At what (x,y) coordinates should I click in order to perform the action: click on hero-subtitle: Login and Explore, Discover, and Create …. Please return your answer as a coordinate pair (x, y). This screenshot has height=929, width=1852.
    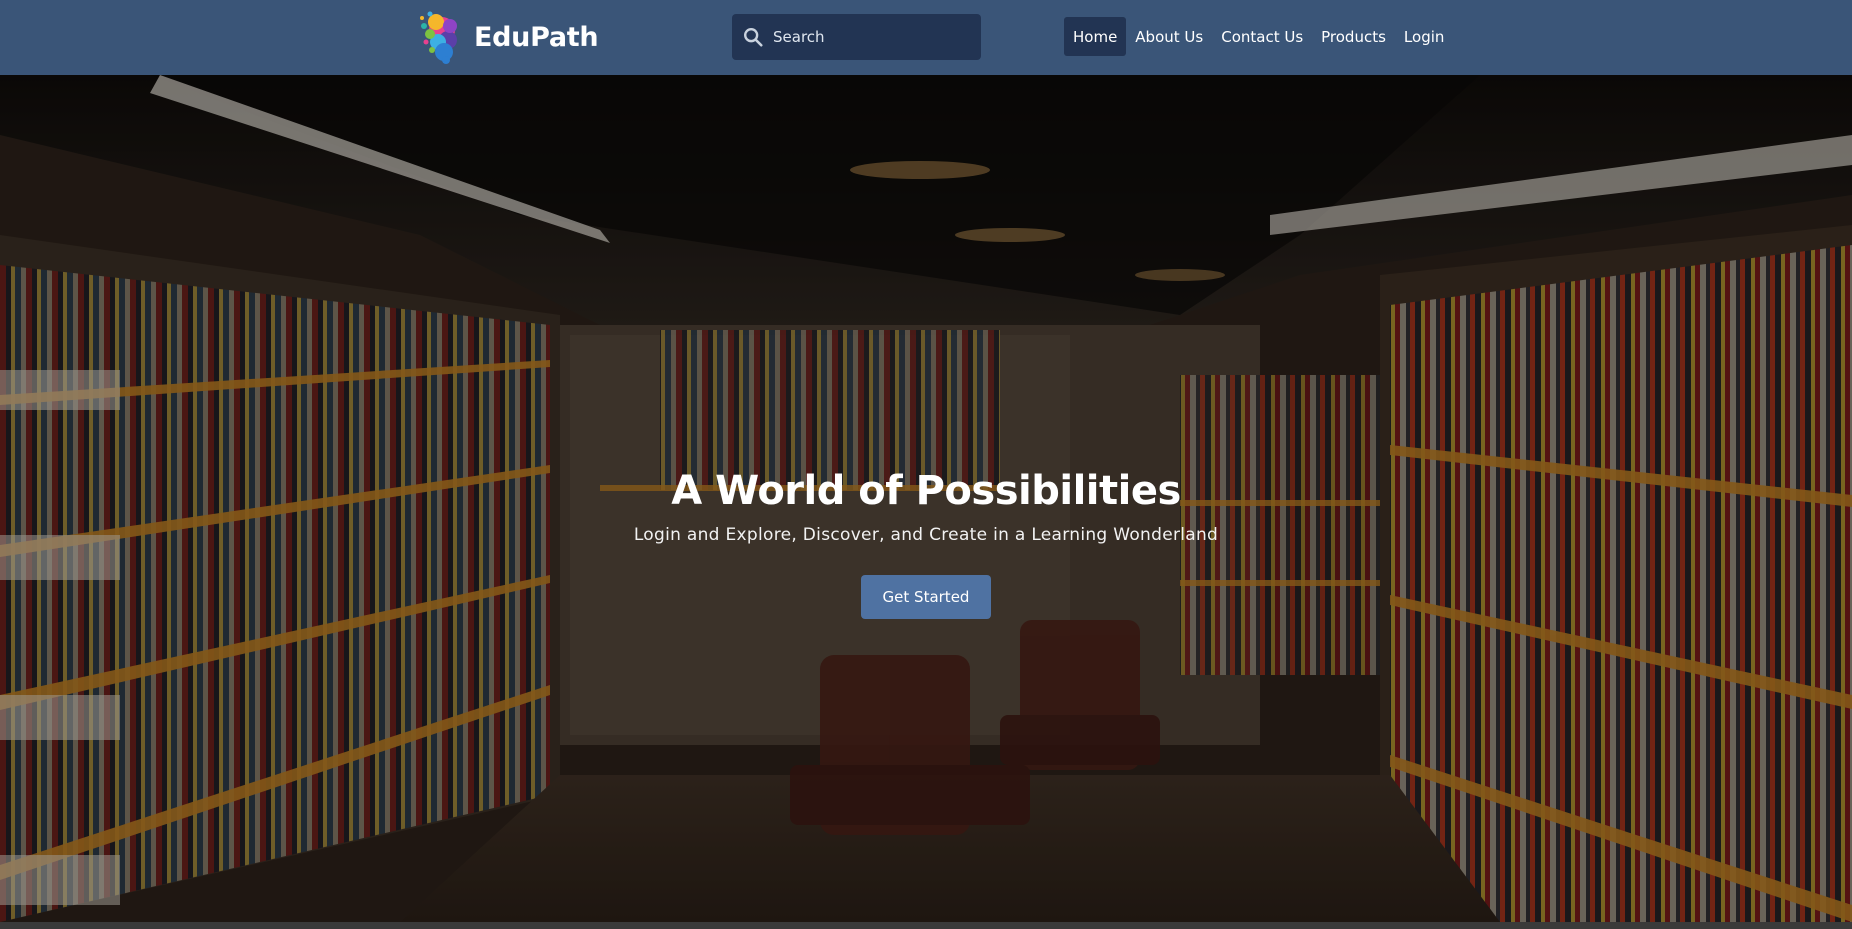
    Looking at the image, I should click on (926, 535).